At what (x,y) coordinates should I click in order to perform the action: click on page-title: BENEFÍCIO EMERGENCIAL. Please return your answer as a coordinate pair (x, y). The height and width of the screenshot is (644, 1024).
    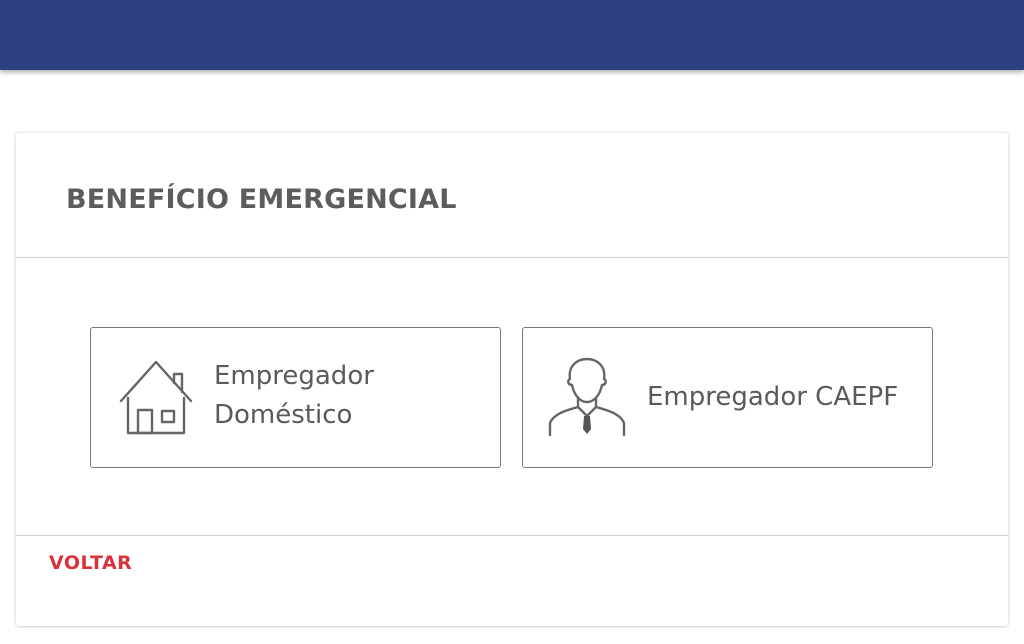
    Looking at the image, I should click on (261, 199).